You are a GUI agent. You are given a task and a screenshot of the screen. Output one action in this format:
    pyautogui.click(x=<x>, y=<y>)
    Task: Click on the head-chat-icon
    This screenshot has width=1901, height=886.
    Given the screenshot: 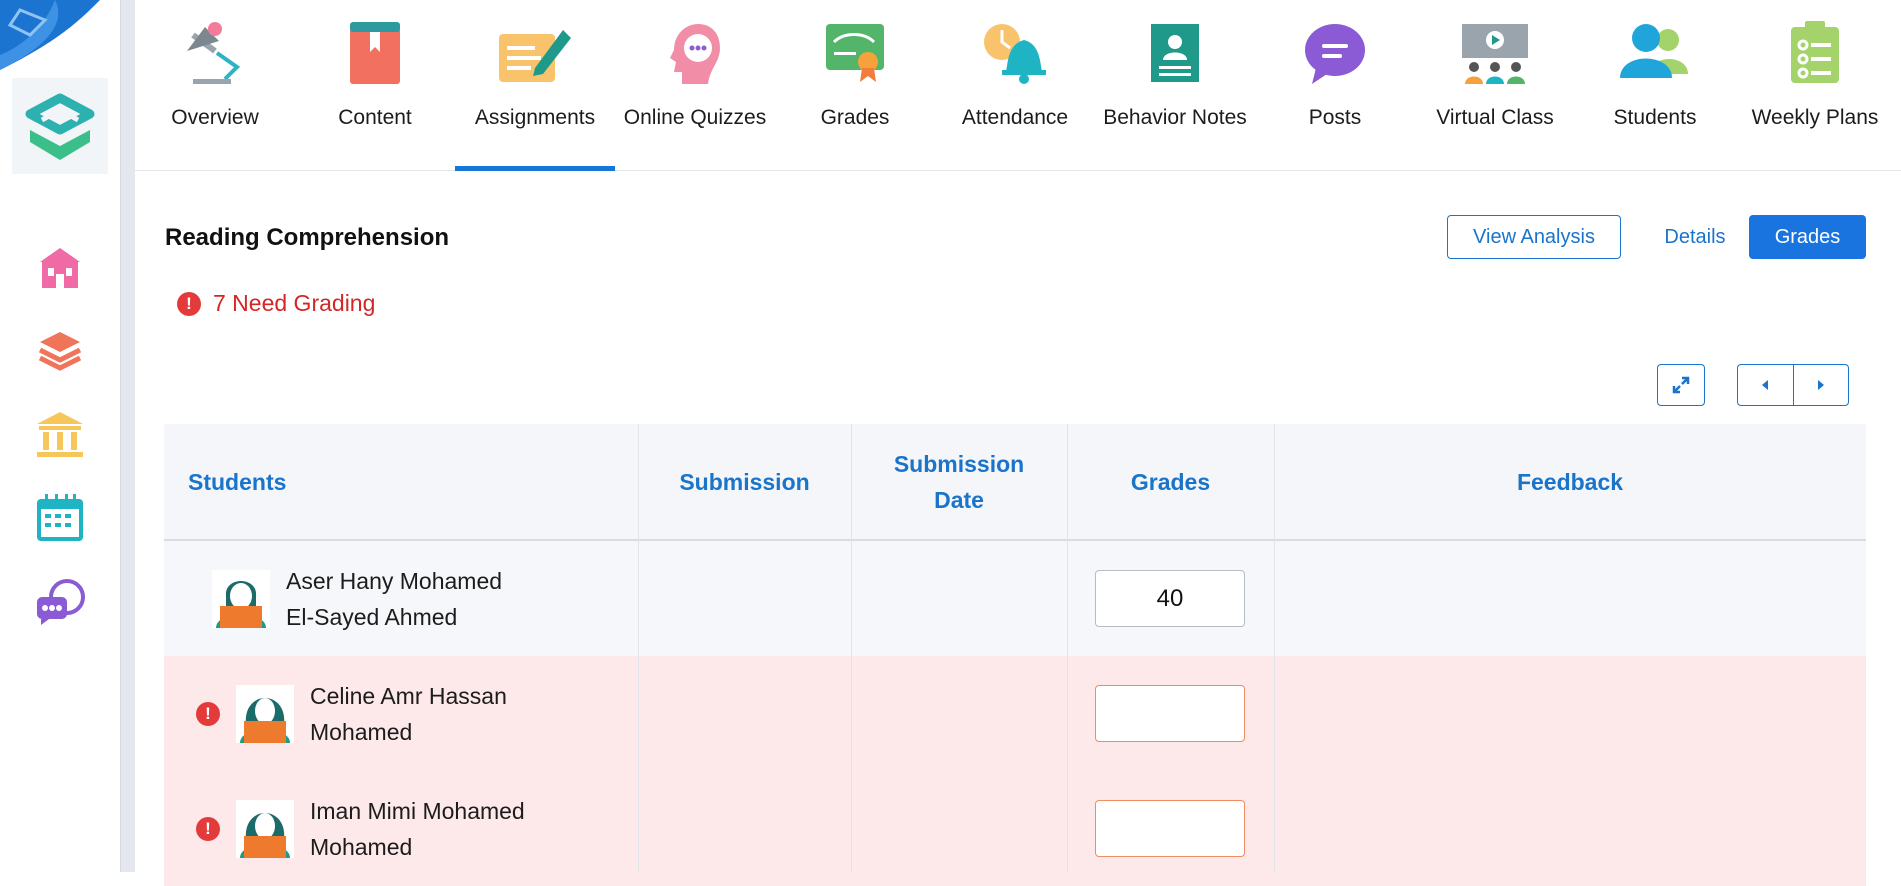 What is the action you would take?
    pyautogui.click(x=695, y=53)
    